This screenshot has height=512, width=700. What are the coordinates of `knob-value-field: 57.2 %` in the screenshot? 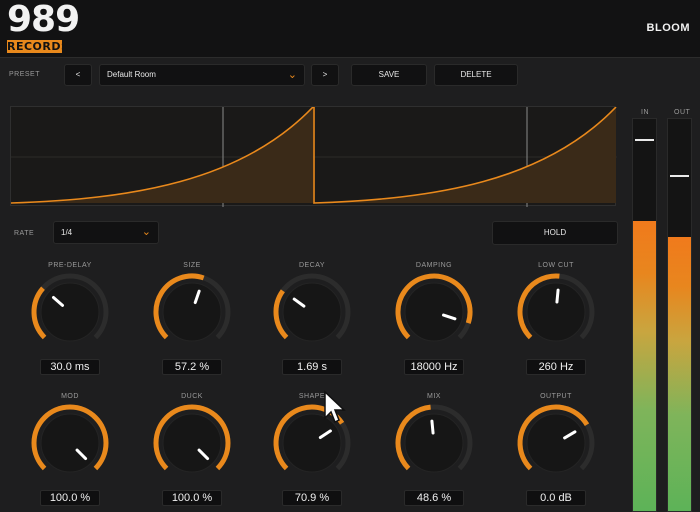 It's located at (192, 367).